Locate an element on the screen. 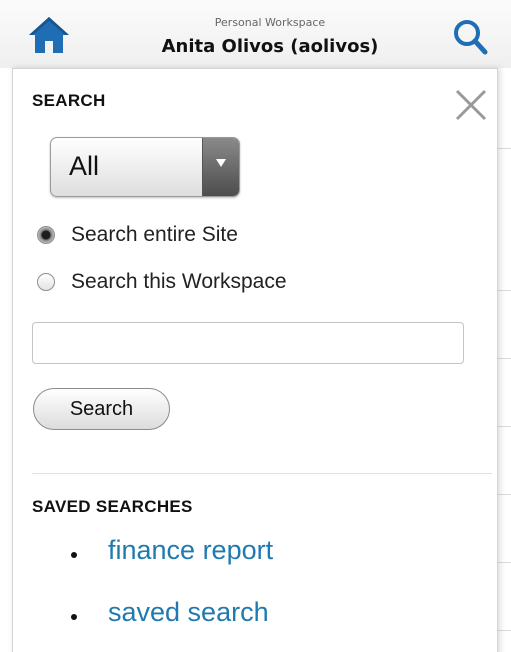 This screenshot has height=652, width=511. chevron-down-icon is located at coordinates (221, 163).